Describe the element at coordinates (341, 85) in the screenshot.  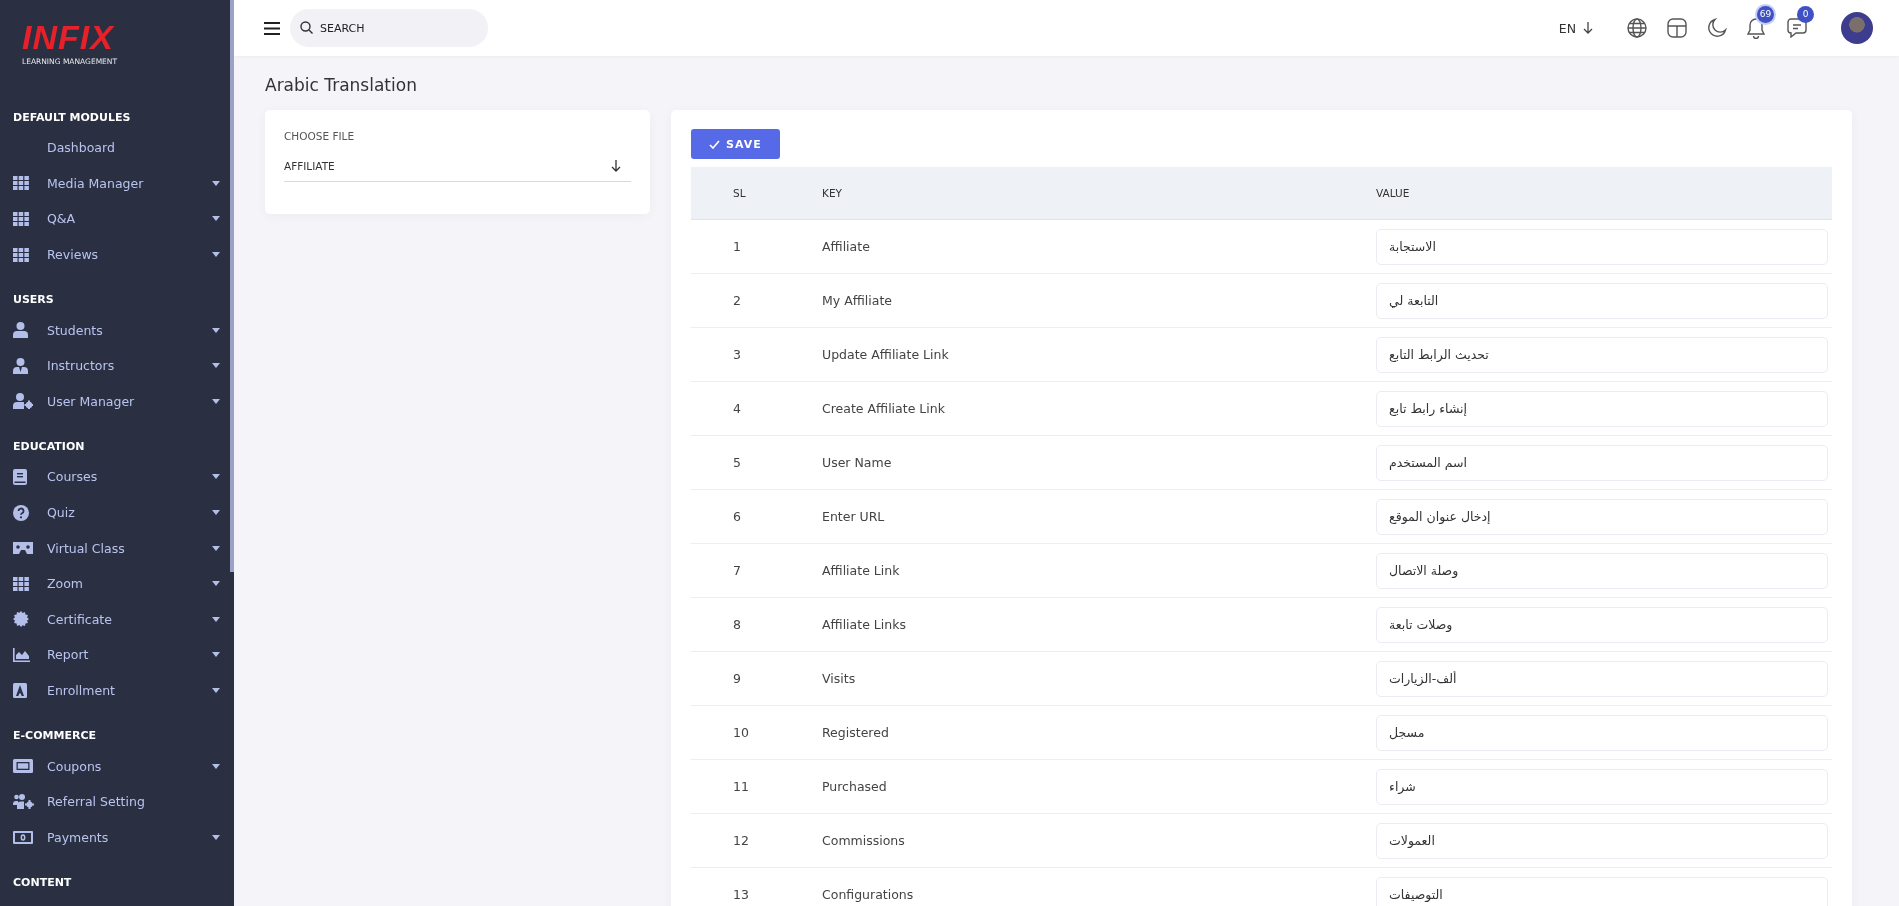
I see `page-title: Arabic Translation` at that location.